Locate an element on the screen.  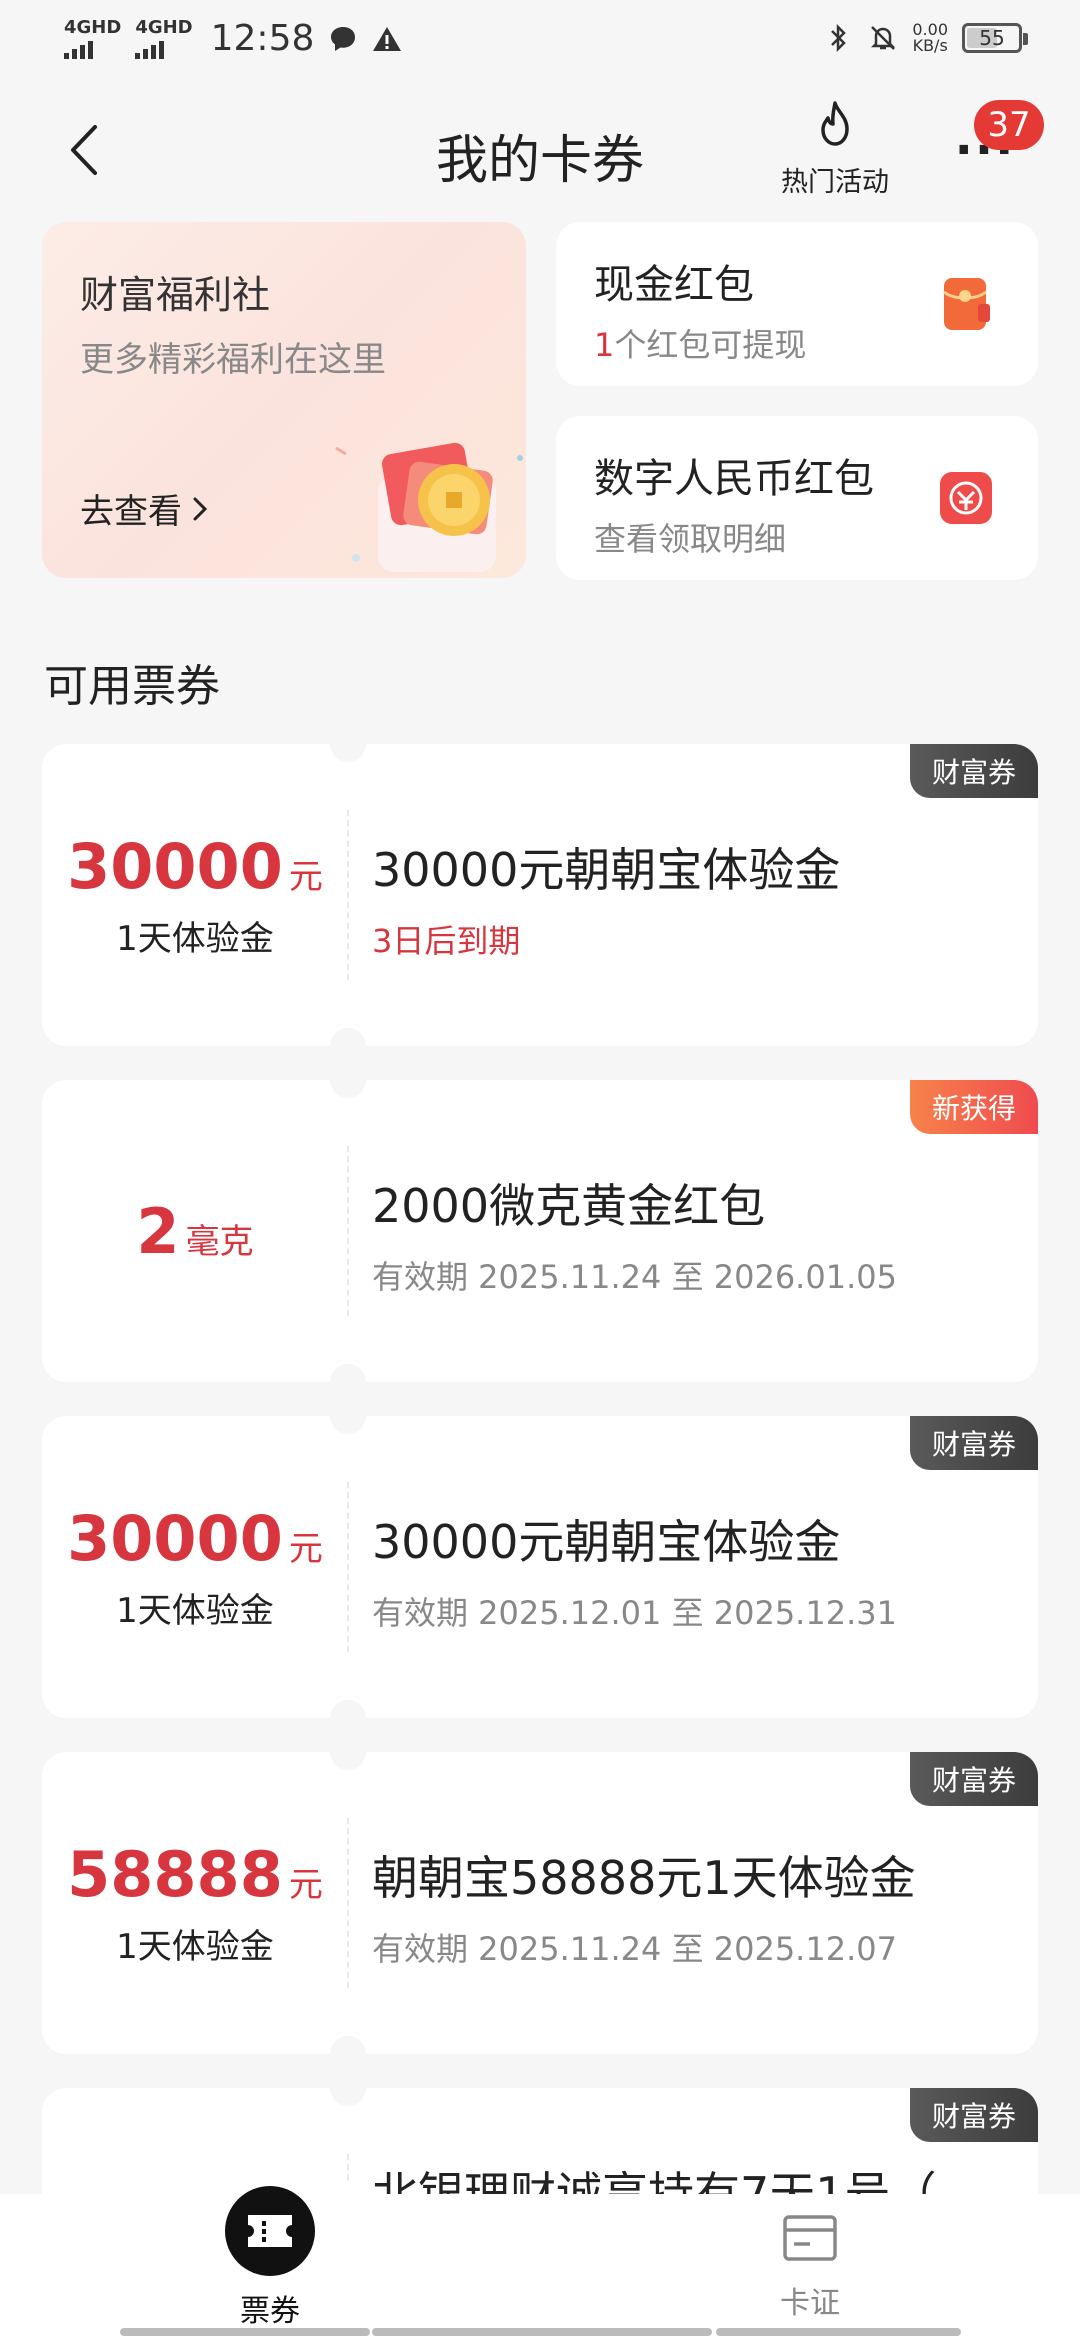
card-icon is located at coordinates (810, 2238).